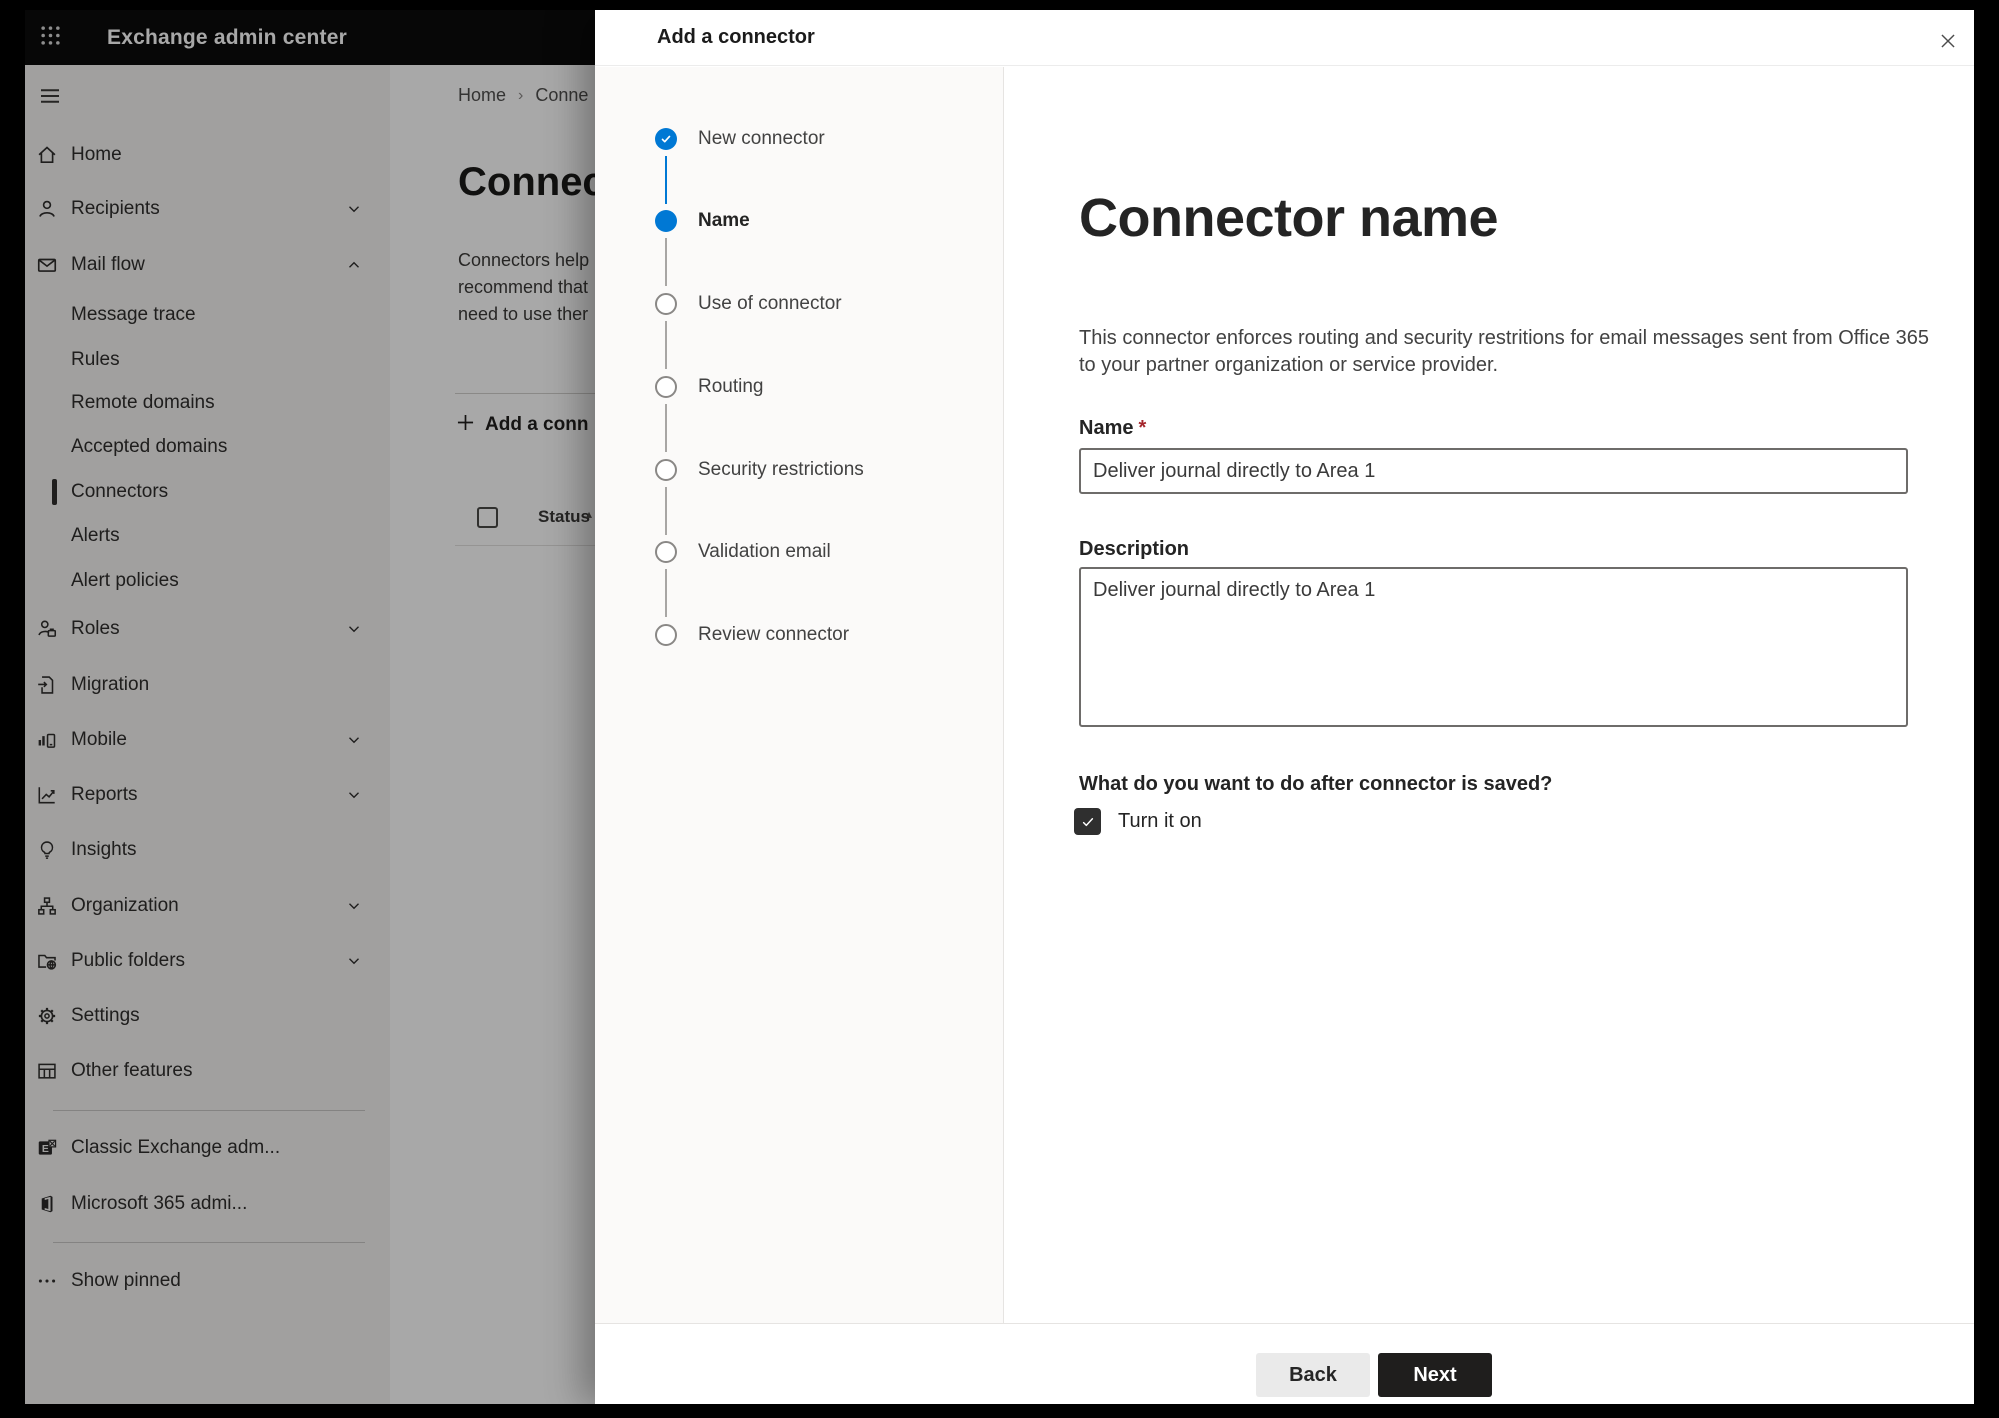  I want to click on dialog-footer: Back Next, so click(1284, 1363).